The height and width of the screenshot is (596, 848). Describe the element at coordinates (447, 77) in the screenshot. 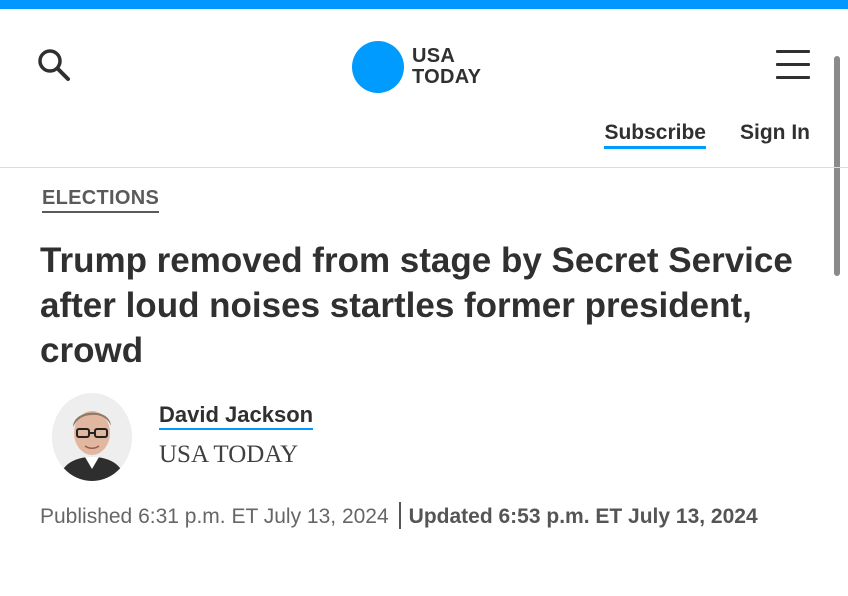

I see `logo-line-2: TODAY` at that location.